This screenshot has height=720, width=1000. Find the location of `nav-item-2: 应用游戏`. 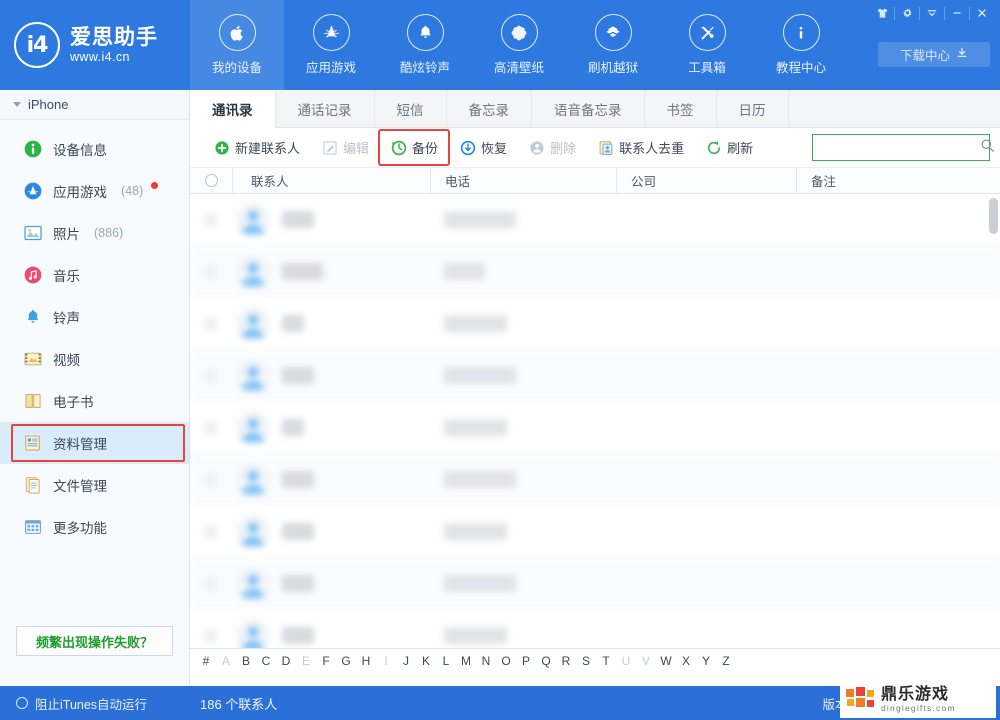

nav-item-2: 应用游戏 is located at coordinates (331, 45).